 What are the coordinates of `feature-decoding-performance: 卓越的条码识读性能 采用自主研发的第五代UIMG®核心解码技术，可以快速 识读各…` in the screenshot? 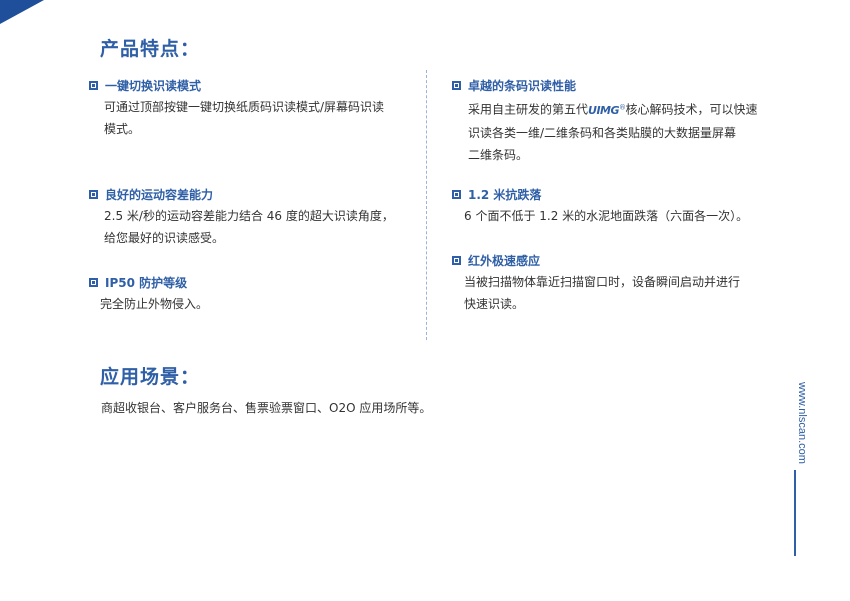 It's located at (605, 121).